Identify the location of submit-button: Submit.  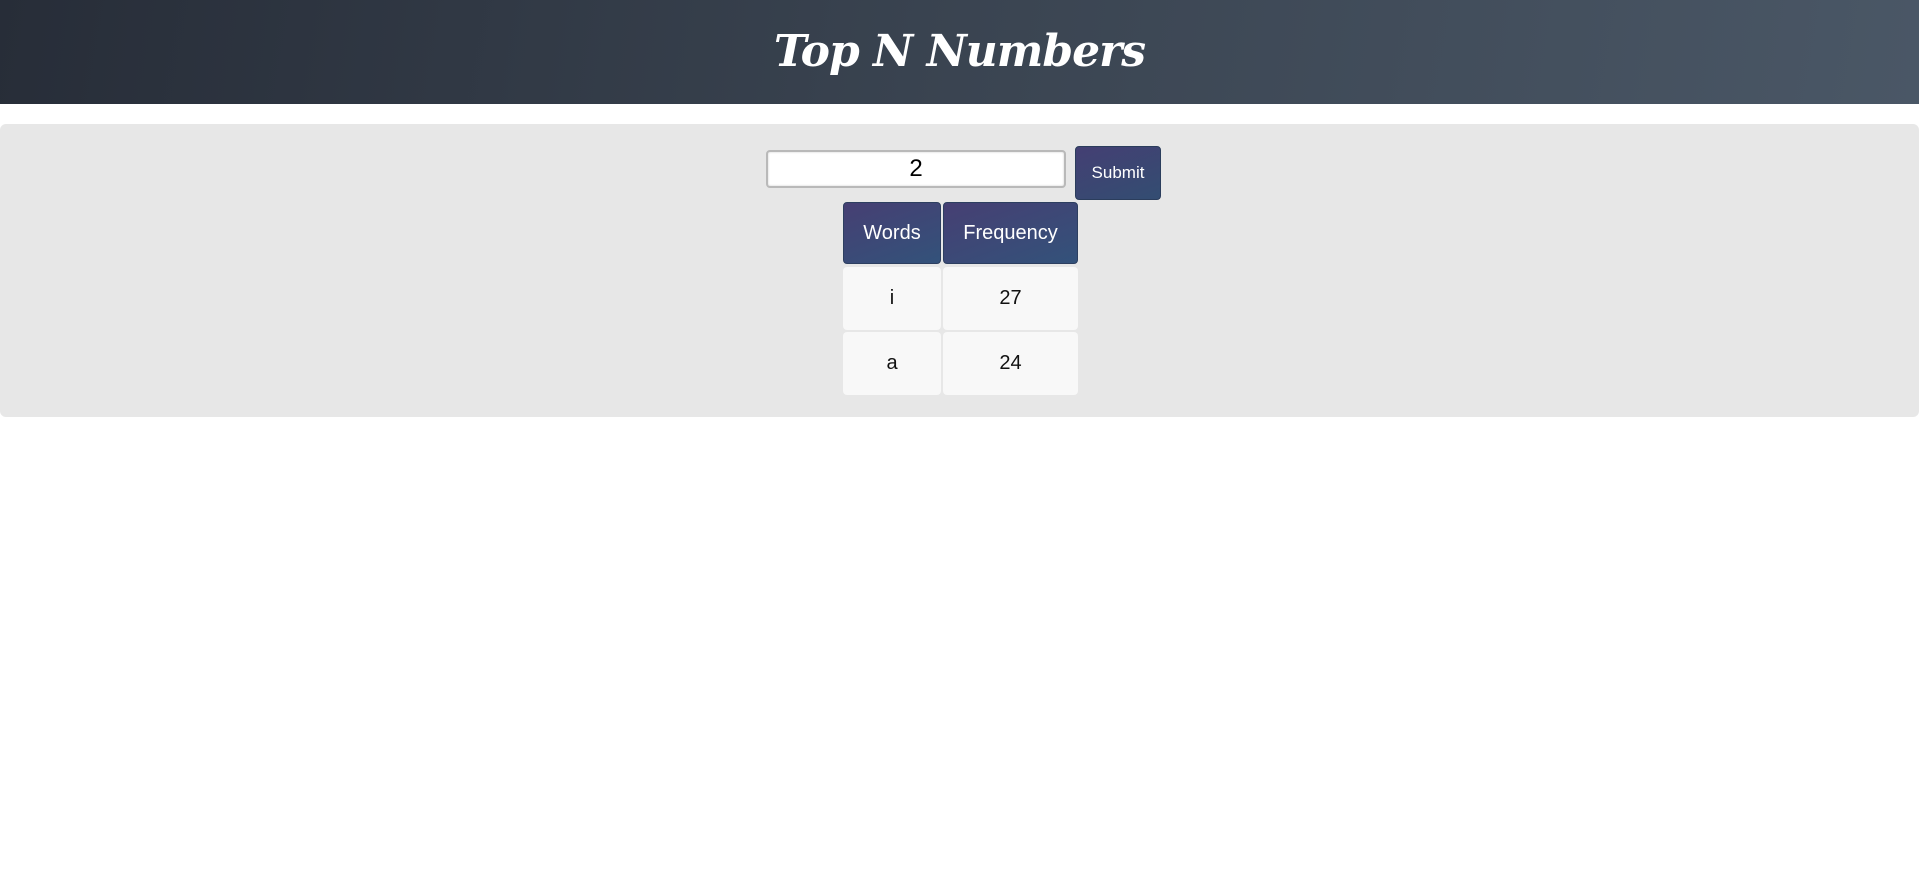
(1118, 173).